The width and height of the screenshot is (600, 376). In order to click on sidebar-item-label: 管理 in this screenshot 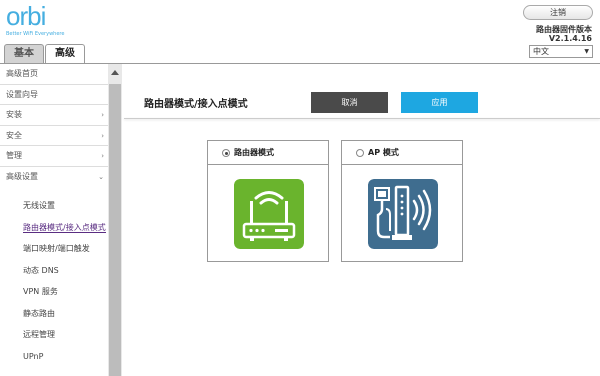, I will do `click(14, 155)`.